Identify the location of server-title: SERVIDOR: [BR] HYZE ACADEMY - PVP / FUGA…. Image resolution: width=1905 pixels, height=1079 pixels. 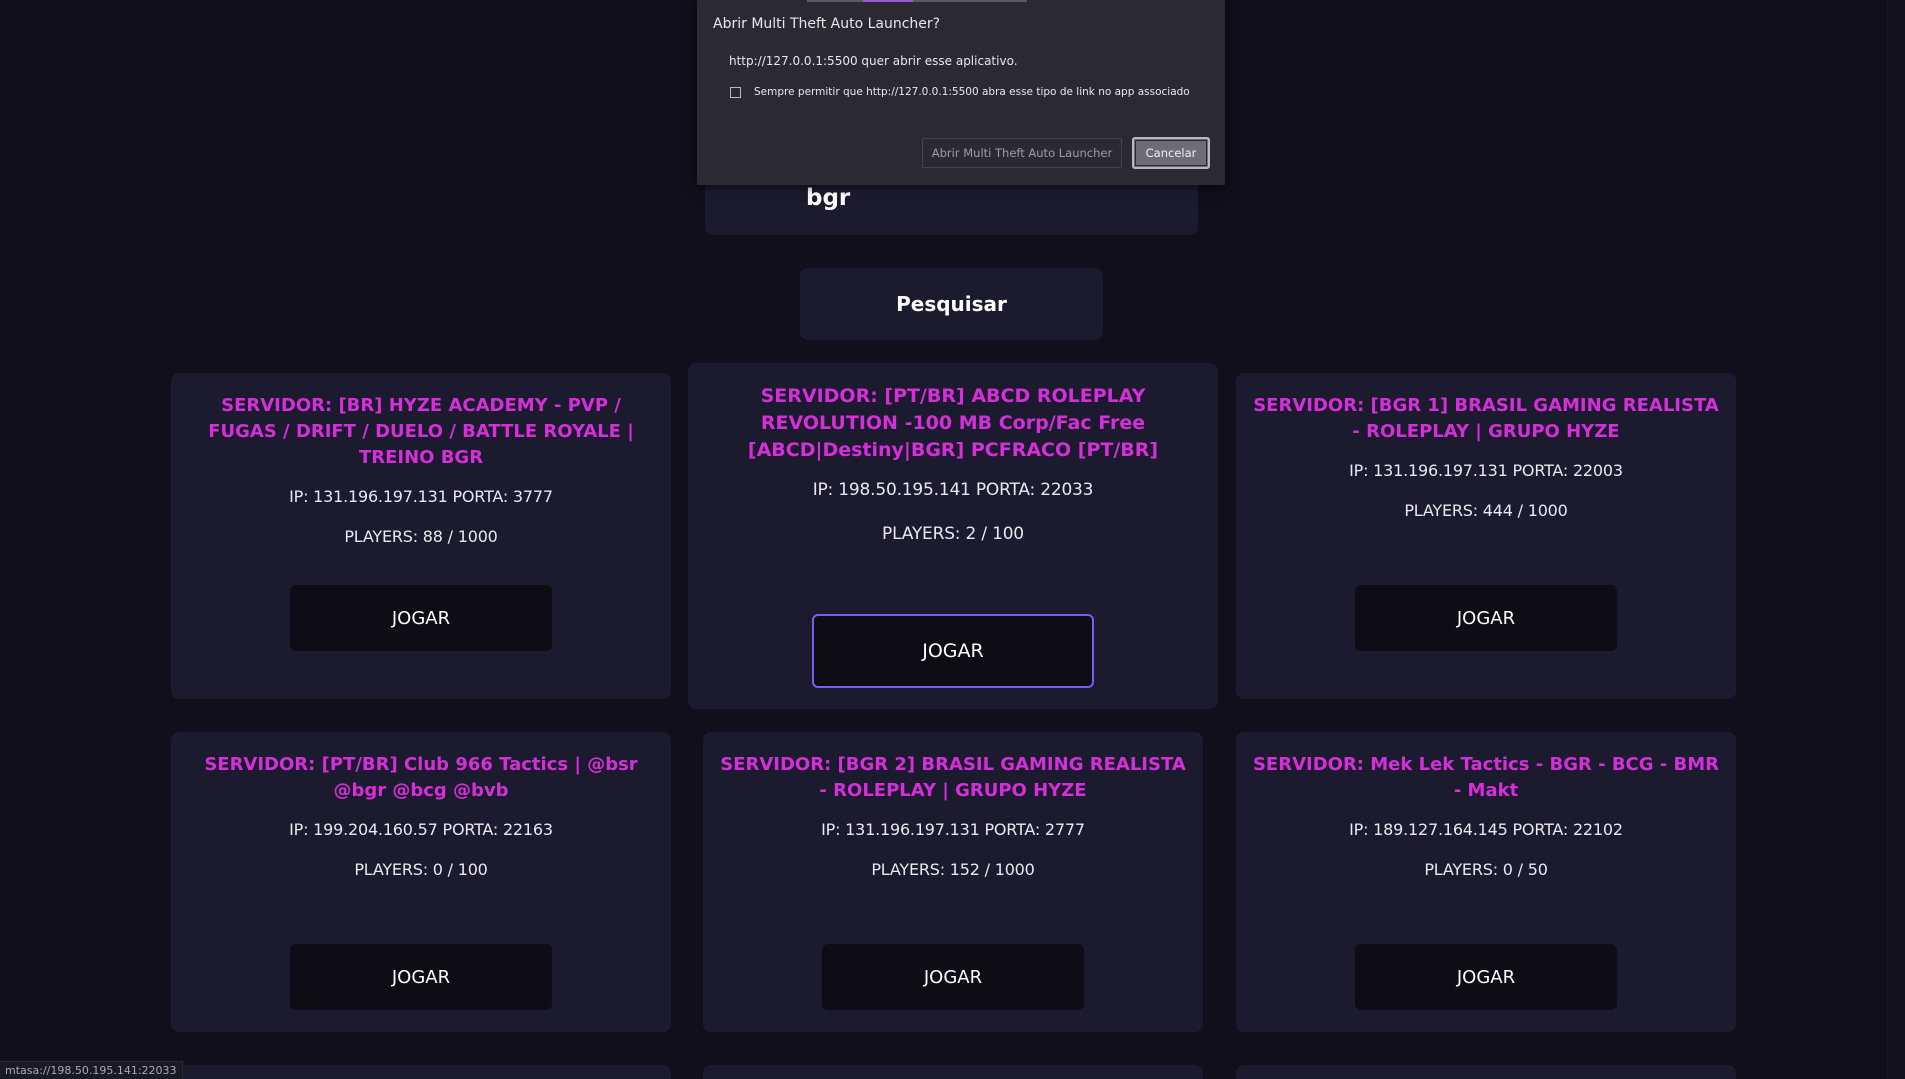
(421, 431).